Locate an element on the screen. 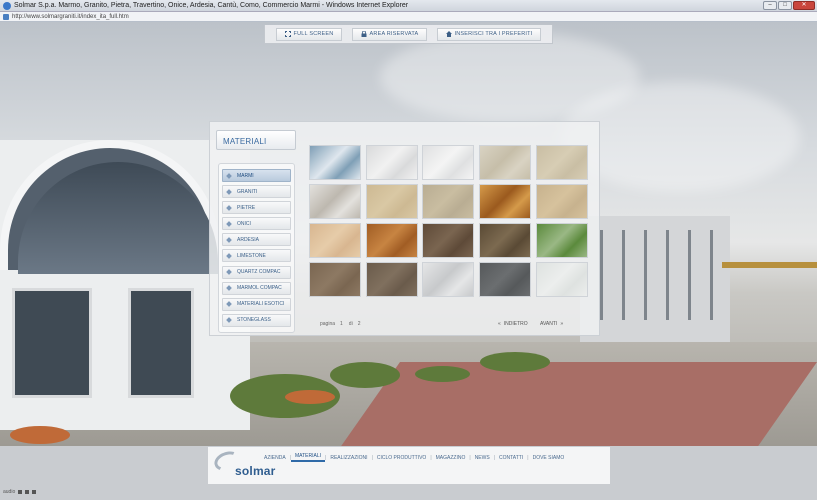  page-of-label: di is located at coordinates (350, 323).